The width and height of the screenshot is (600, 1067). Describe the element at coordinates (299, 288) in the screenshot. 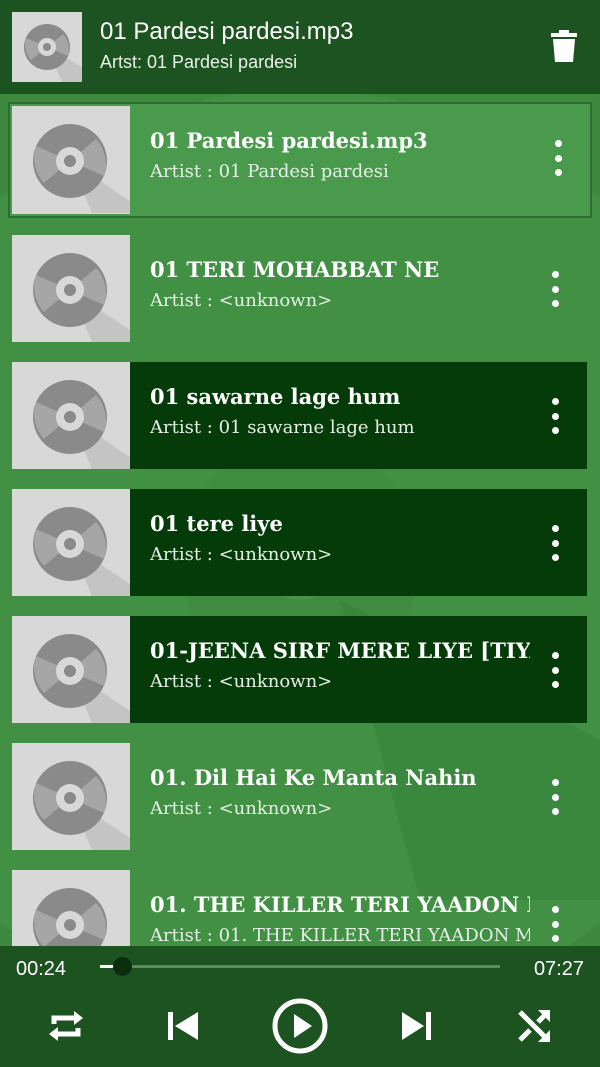

I see `track-row: 01 TERI MOHABBAT NE Artist : <unknown>` at that location.